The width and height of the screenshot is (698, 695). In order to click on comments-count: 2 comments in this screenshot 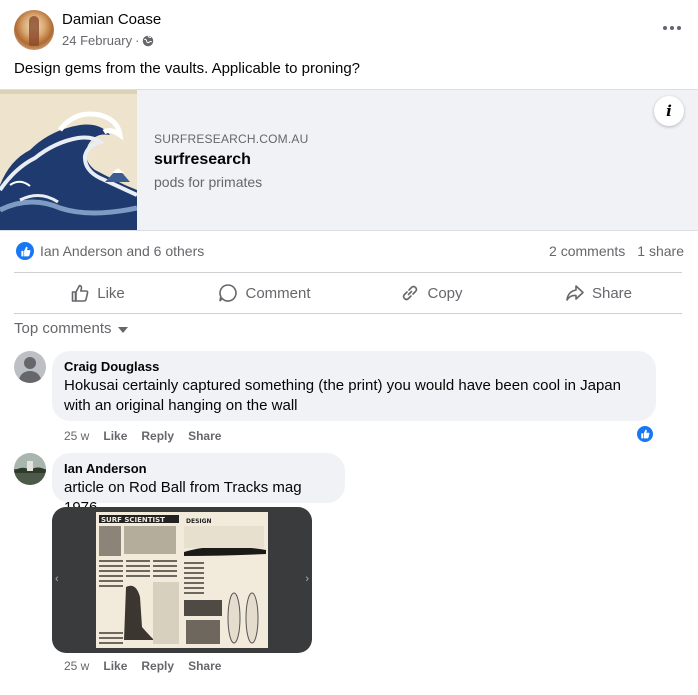, I will do `click(587, 251)`.